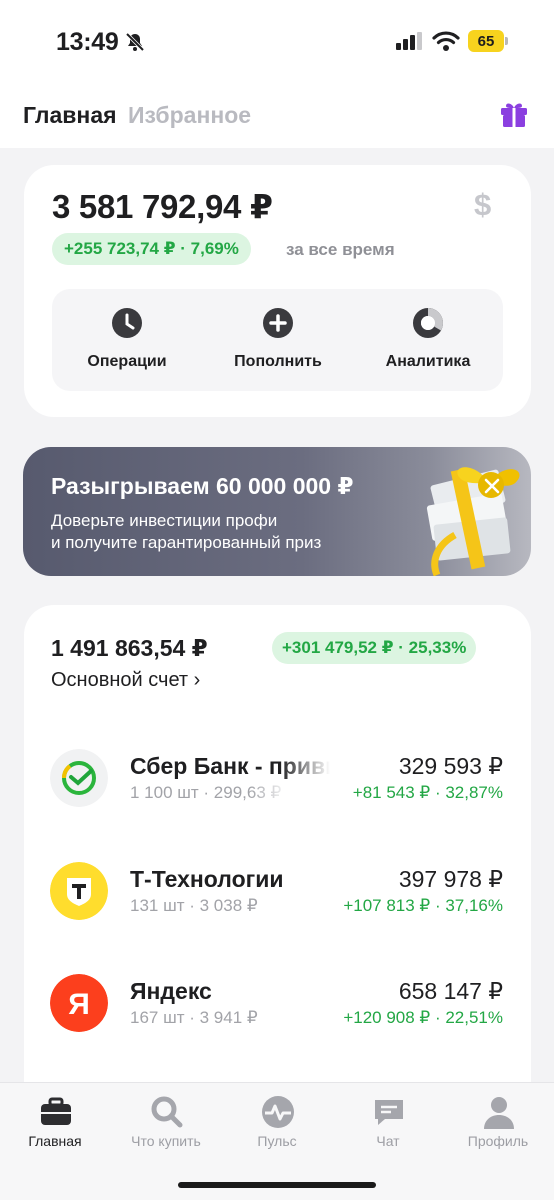  Describe the element at coordinates (87, 42) in the screenshot. I see `status-time: 13:49` at that location.